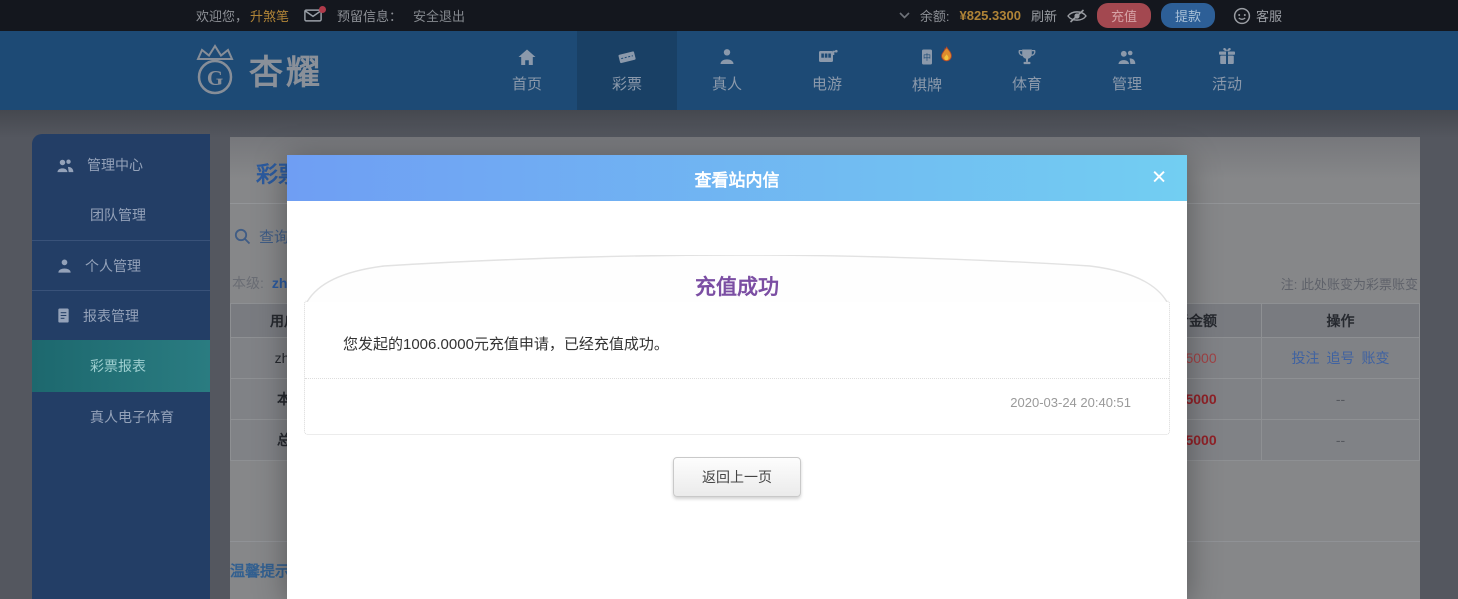  What do you see at coordinates (1268, 16) in the screenshot?
I see `customer-service-label: 客服` at bounding box center [1268, 16].